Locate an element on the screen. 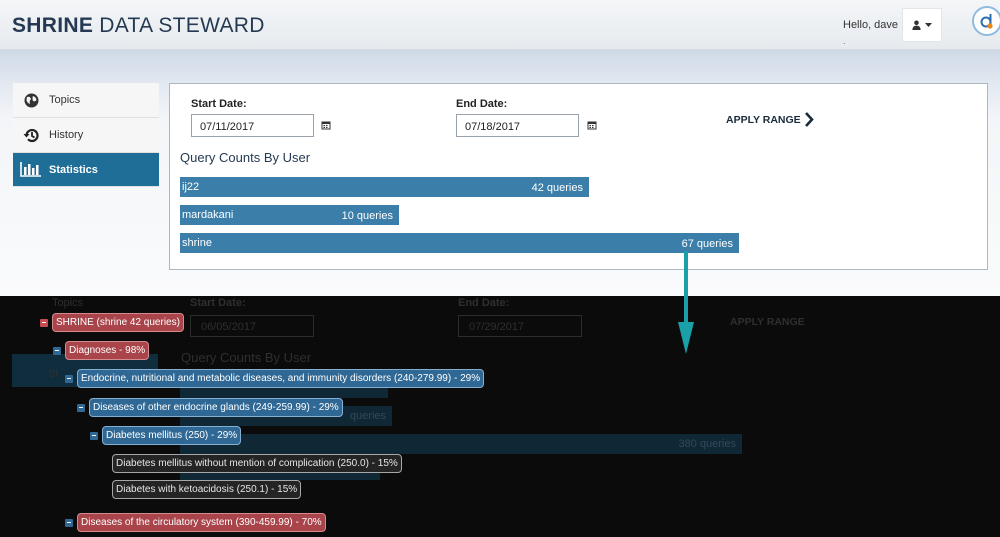 The width and height of the screenshot is (1000, 537). query-counts-title: Query Counts By User is located at coordinates (245, 157).